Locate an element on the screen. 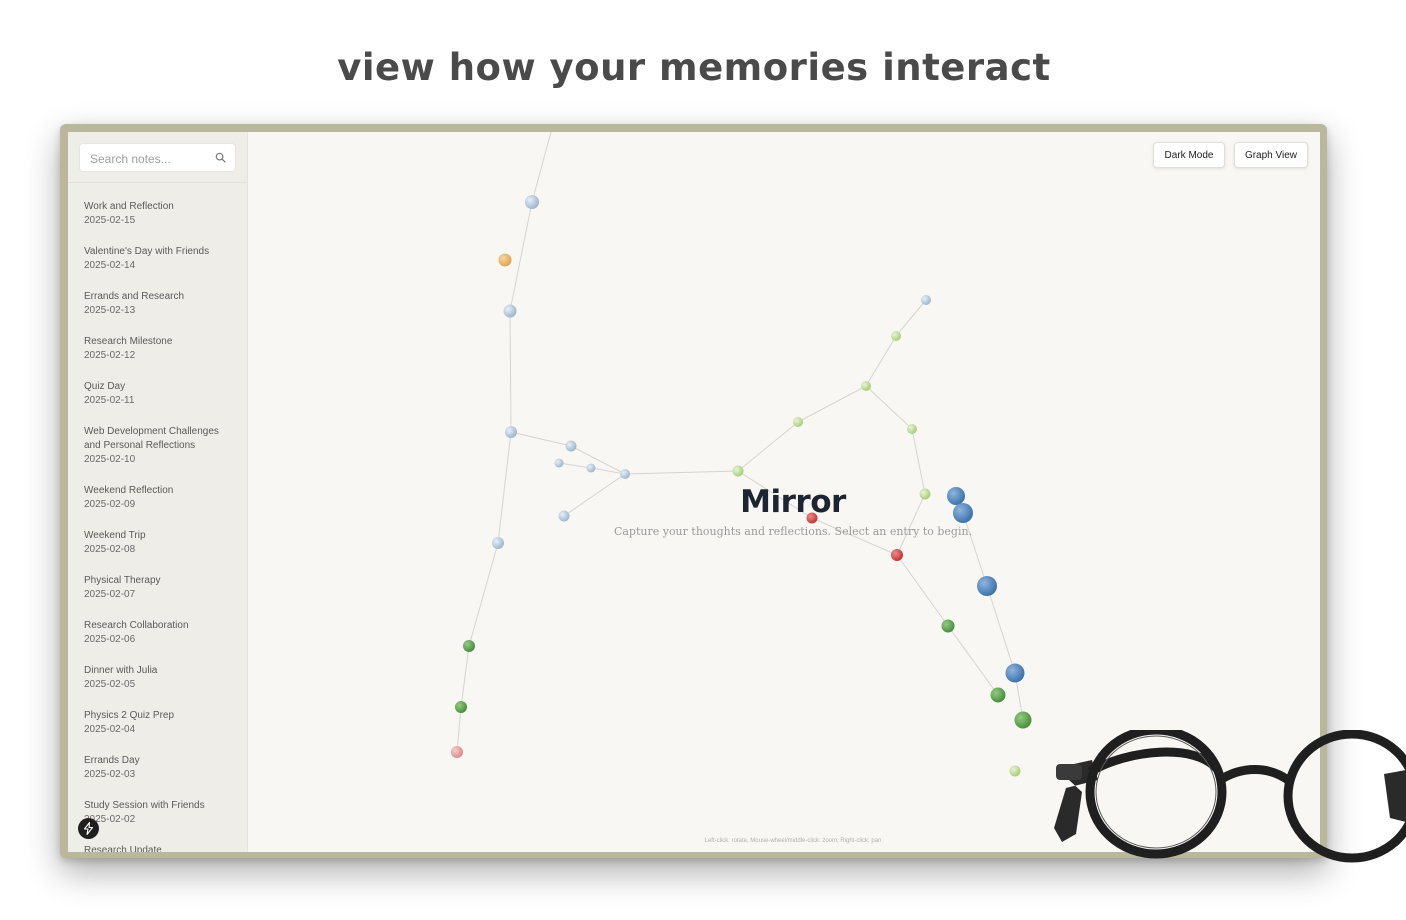  bolt-icon is located at coordinates (88, 828).